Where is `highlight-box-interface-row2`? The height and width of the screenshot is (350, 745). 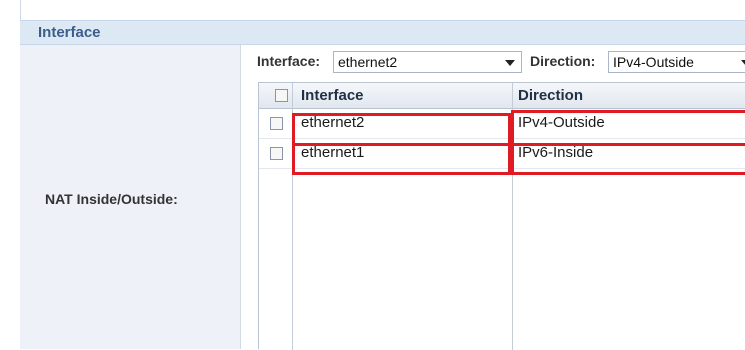 highlight-box-interface-row2 is located at coordinates (401, 159).